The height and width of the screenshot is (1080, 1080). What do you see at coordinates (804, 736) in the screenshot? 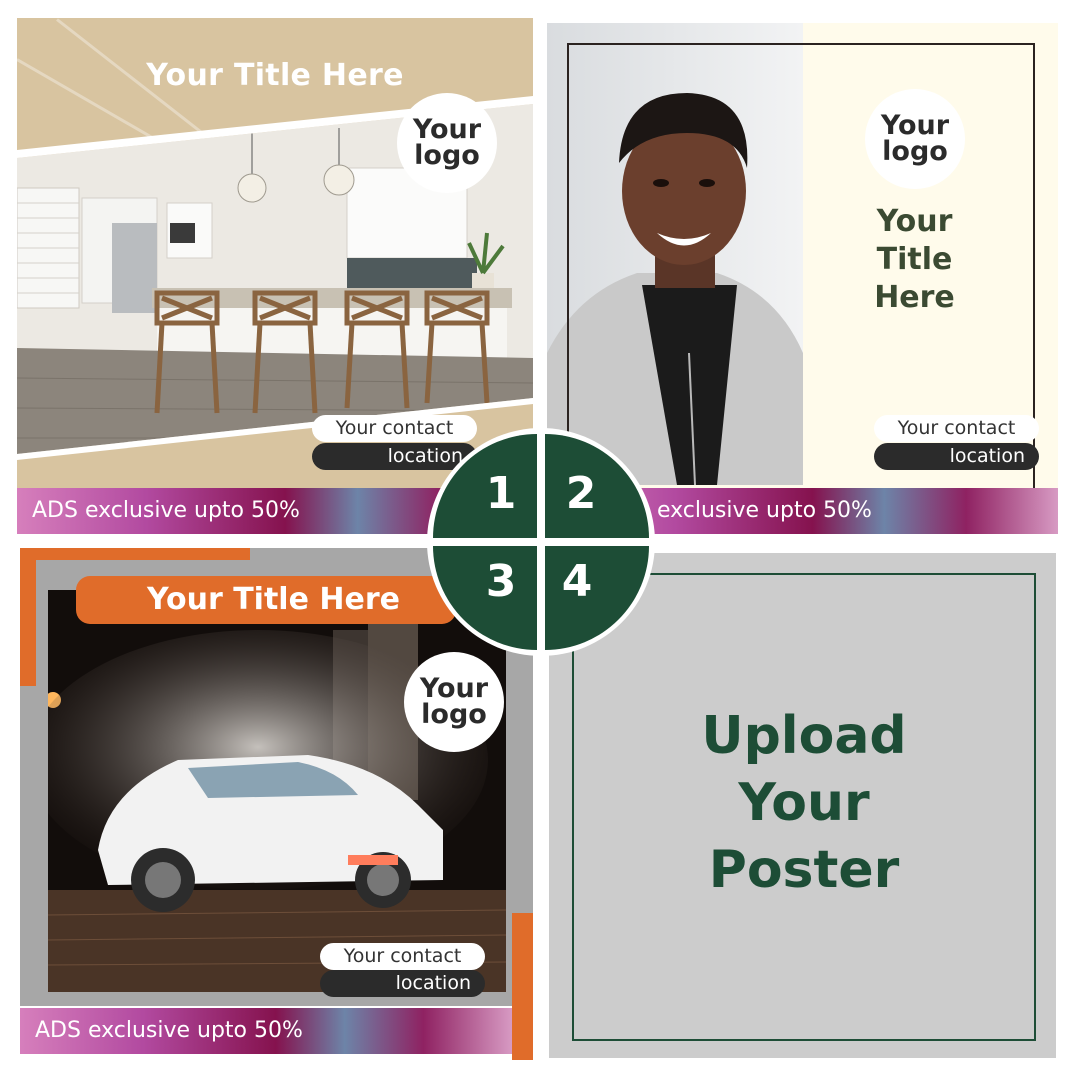
I see `upload-text-line: Upload` at bounding box center [804, 736].